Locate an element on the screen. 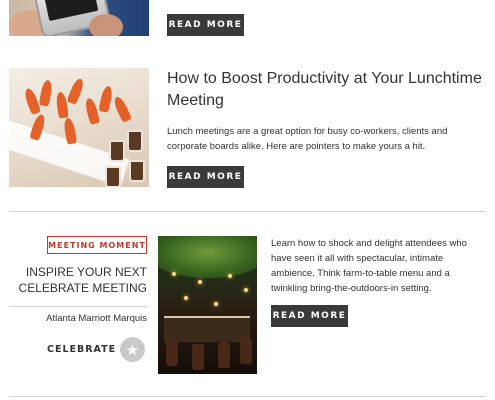  star-icon: ★ is located at coordinates (132, 349).